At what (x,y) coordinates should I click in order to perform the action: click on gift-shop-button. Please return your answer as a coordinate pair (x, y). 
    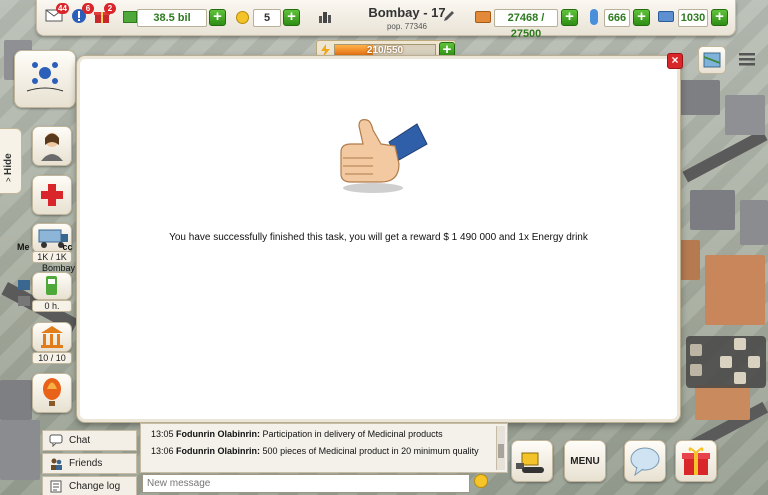
    Looking at the image, I should click on (696, 461).